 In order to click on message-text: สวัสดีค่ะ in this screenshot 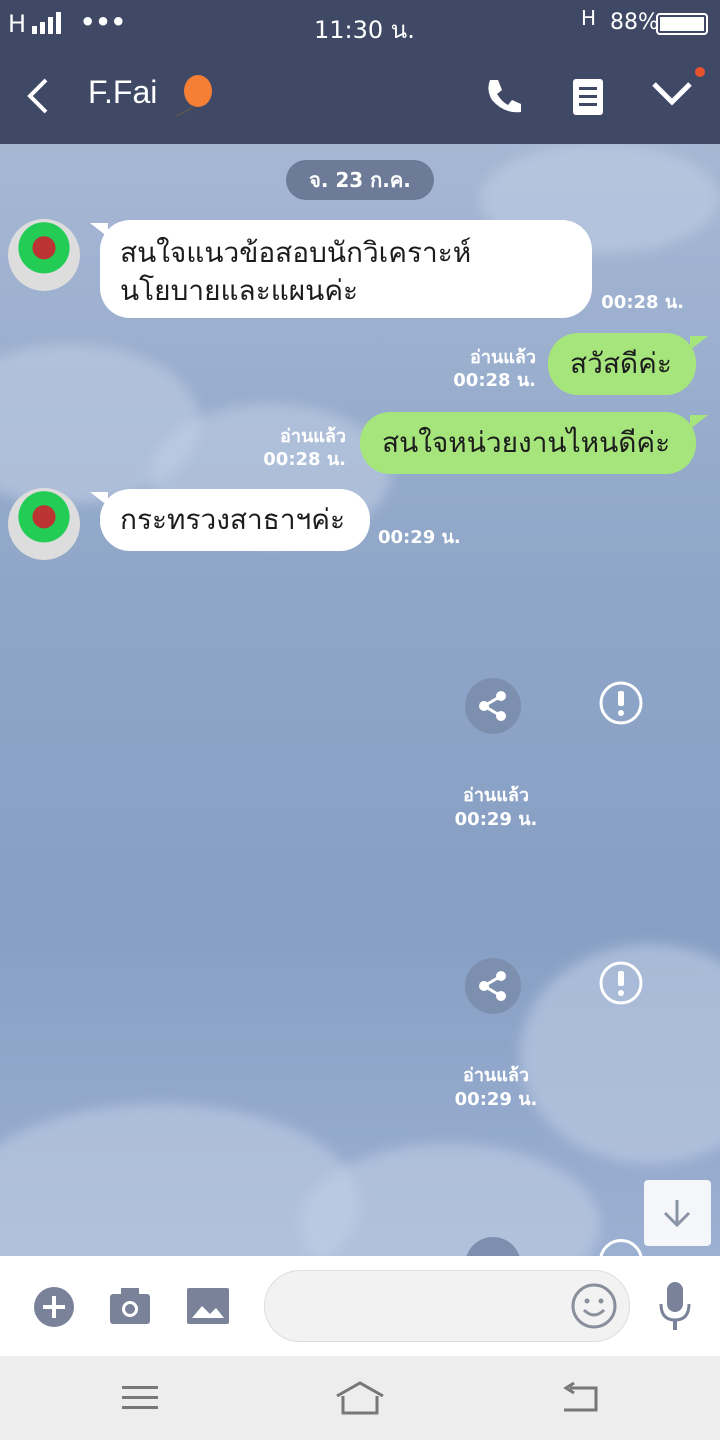, I will do `click(621, 363)`.